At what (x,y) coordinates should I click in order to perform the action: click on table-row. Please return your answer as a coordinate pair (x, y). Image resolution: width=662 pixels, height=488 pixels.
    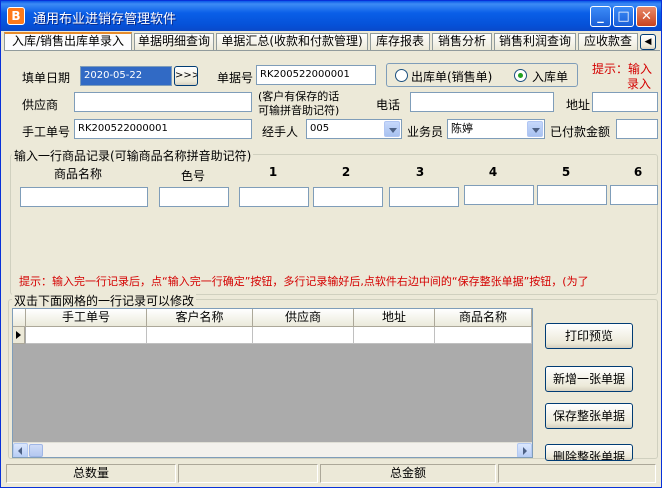
    Looking at the image, I should click on (279, 335).